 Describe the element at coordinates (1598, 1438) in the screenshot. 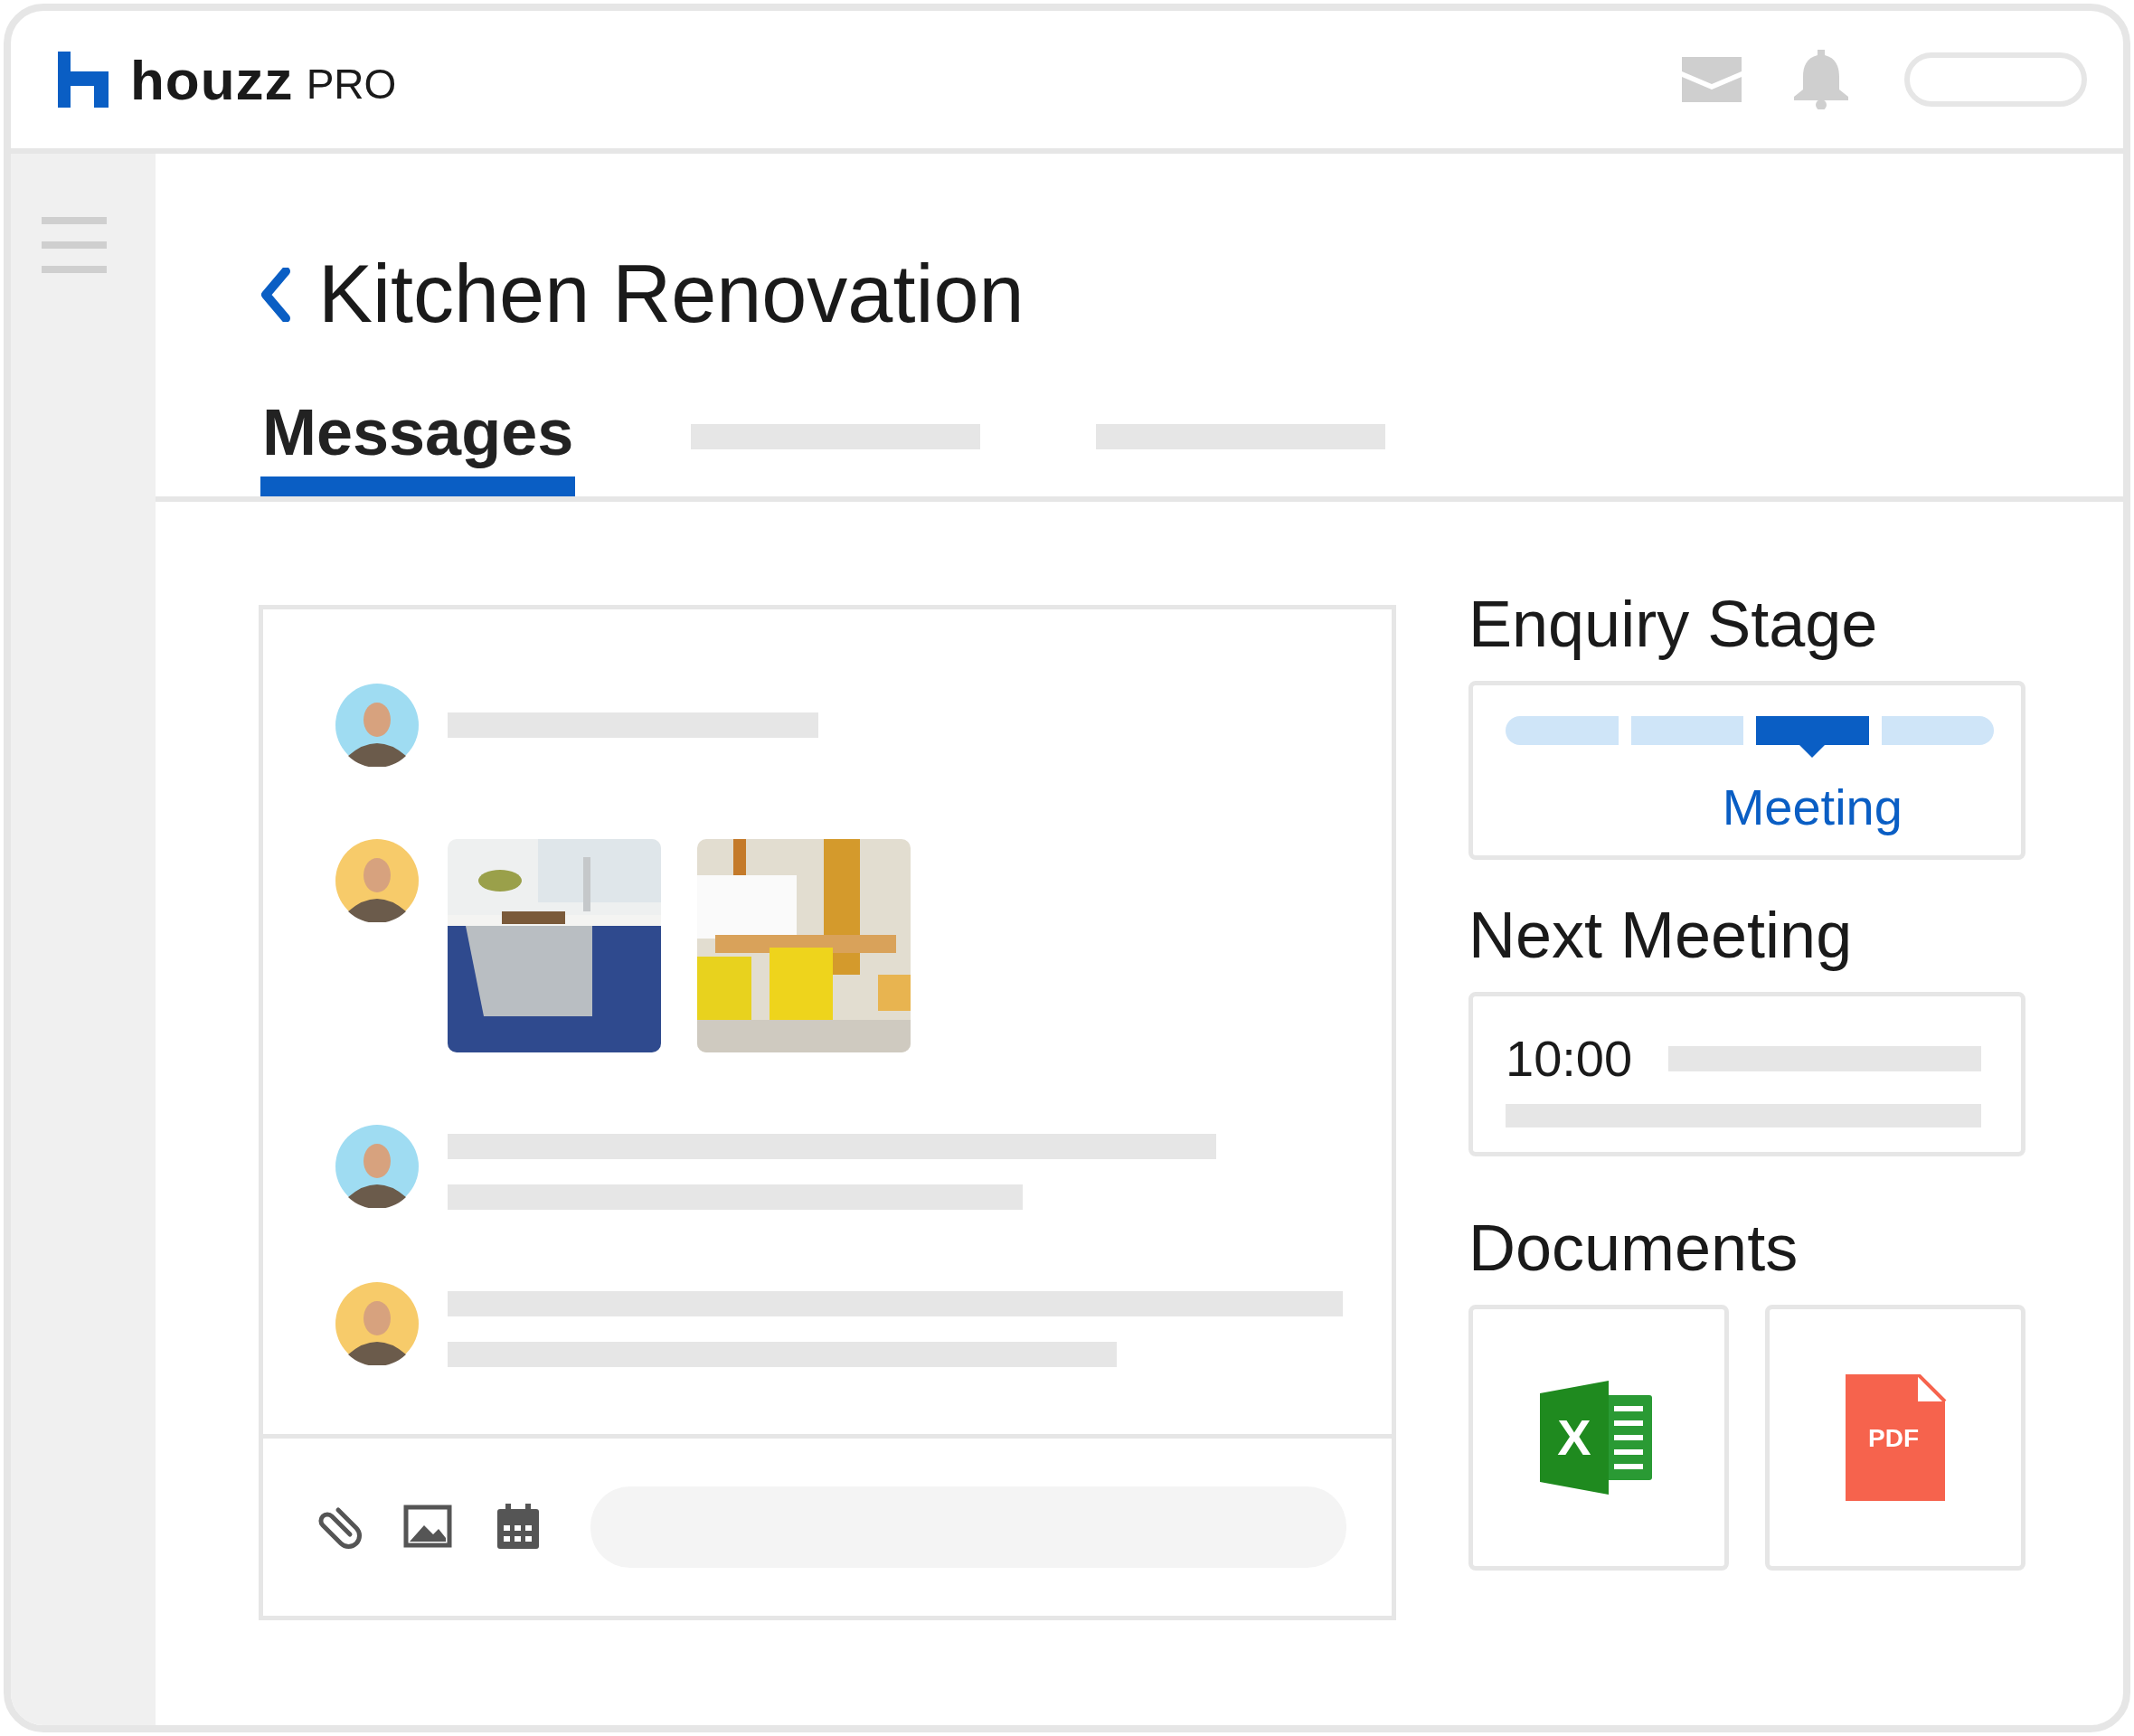

I see `document-card: X` at that location.